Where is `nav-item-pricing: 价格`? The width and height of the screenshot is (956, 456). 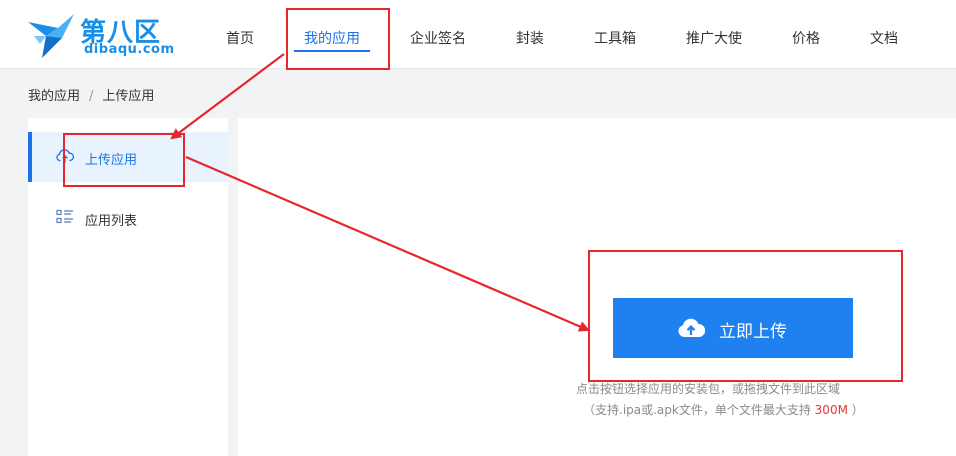
nav-item-pricing: 价格 is located at coordinates (806, 38).